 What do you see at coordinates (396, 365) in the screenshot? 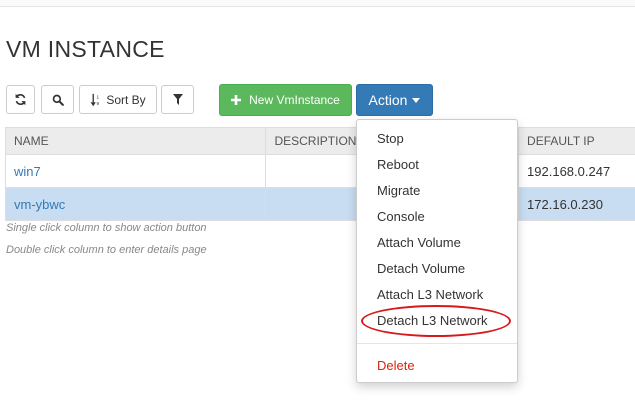
I see `menu-item-delete: Delete` at bounding box center [396, 365].